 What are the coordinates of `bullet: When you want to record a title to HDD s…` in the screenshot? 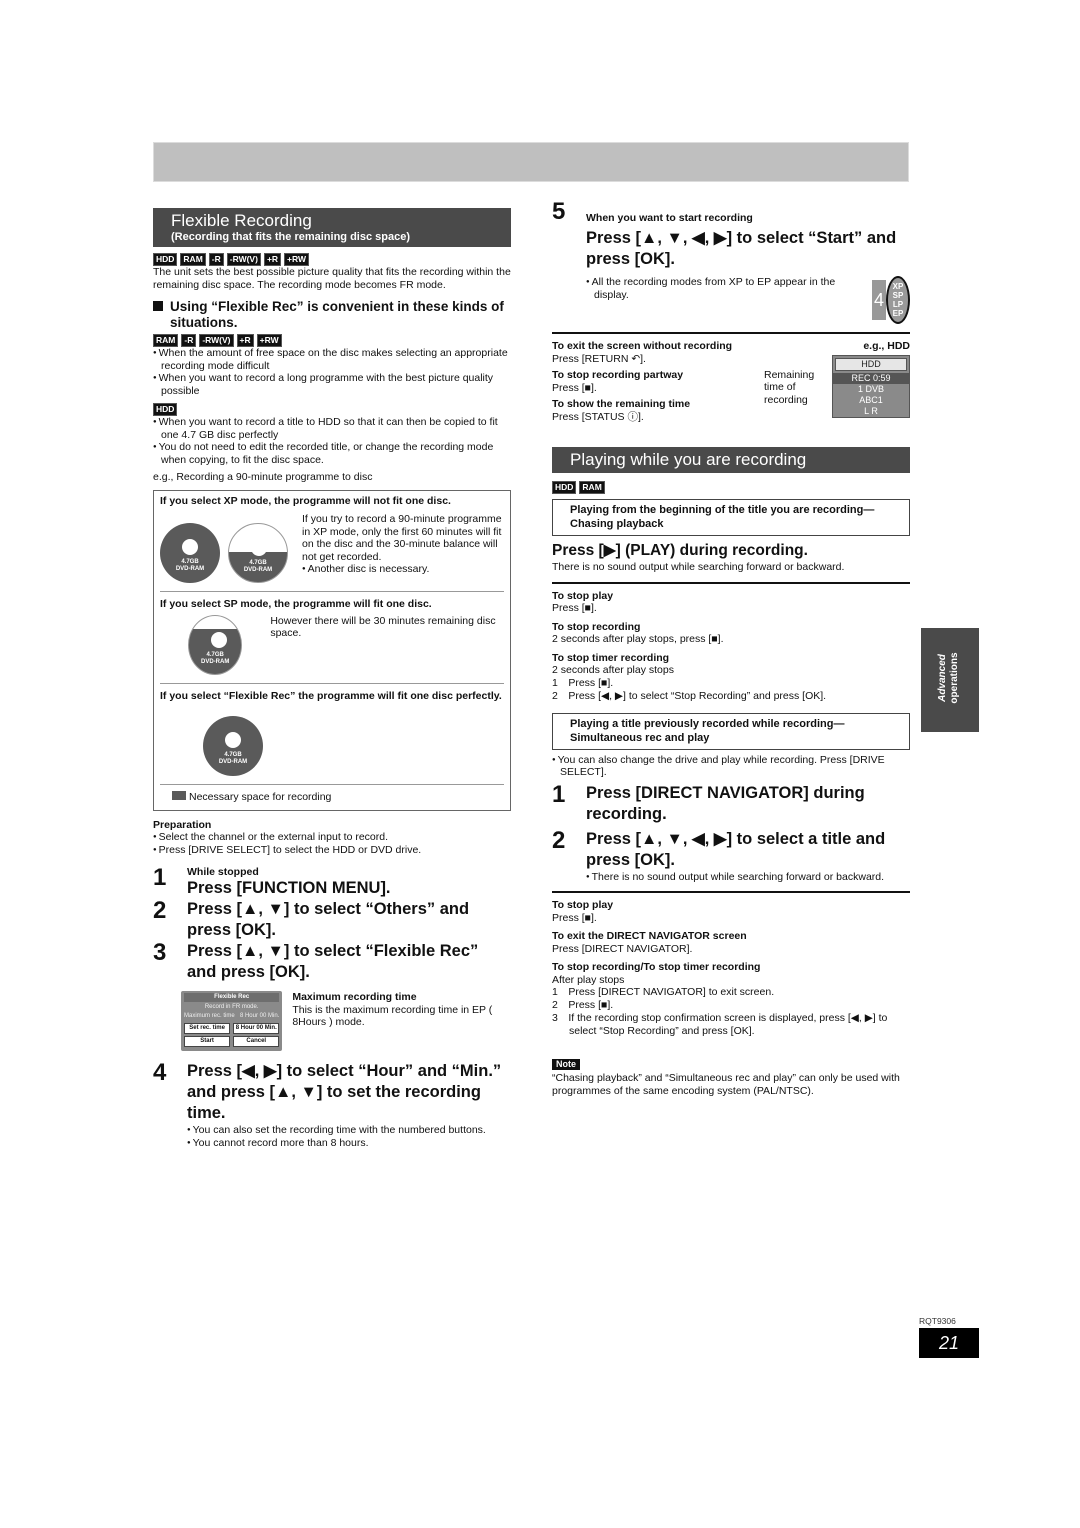 It's located at (332, 428).